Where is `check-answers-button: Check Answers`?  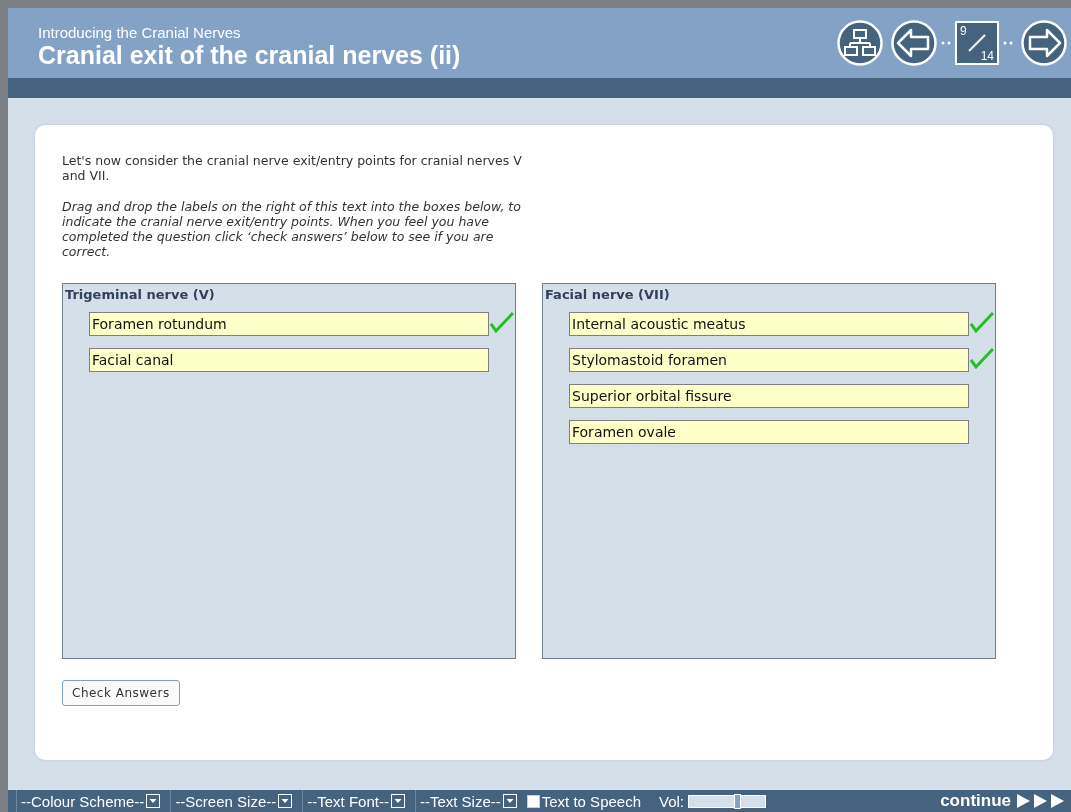
check-answers-button: Check Answers is located at coordinates (121, 693).